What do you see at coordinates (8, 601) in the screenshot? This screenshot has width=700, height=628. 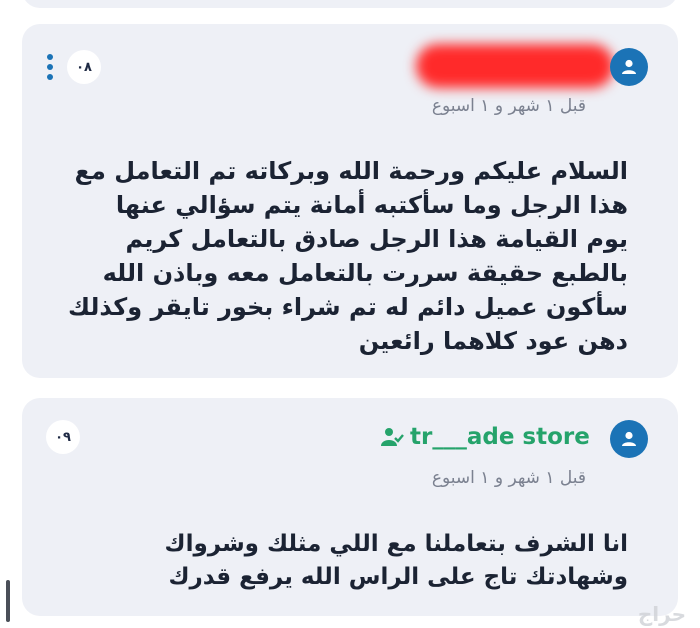 I see `scrollbar` at bounding box center [8, 601].